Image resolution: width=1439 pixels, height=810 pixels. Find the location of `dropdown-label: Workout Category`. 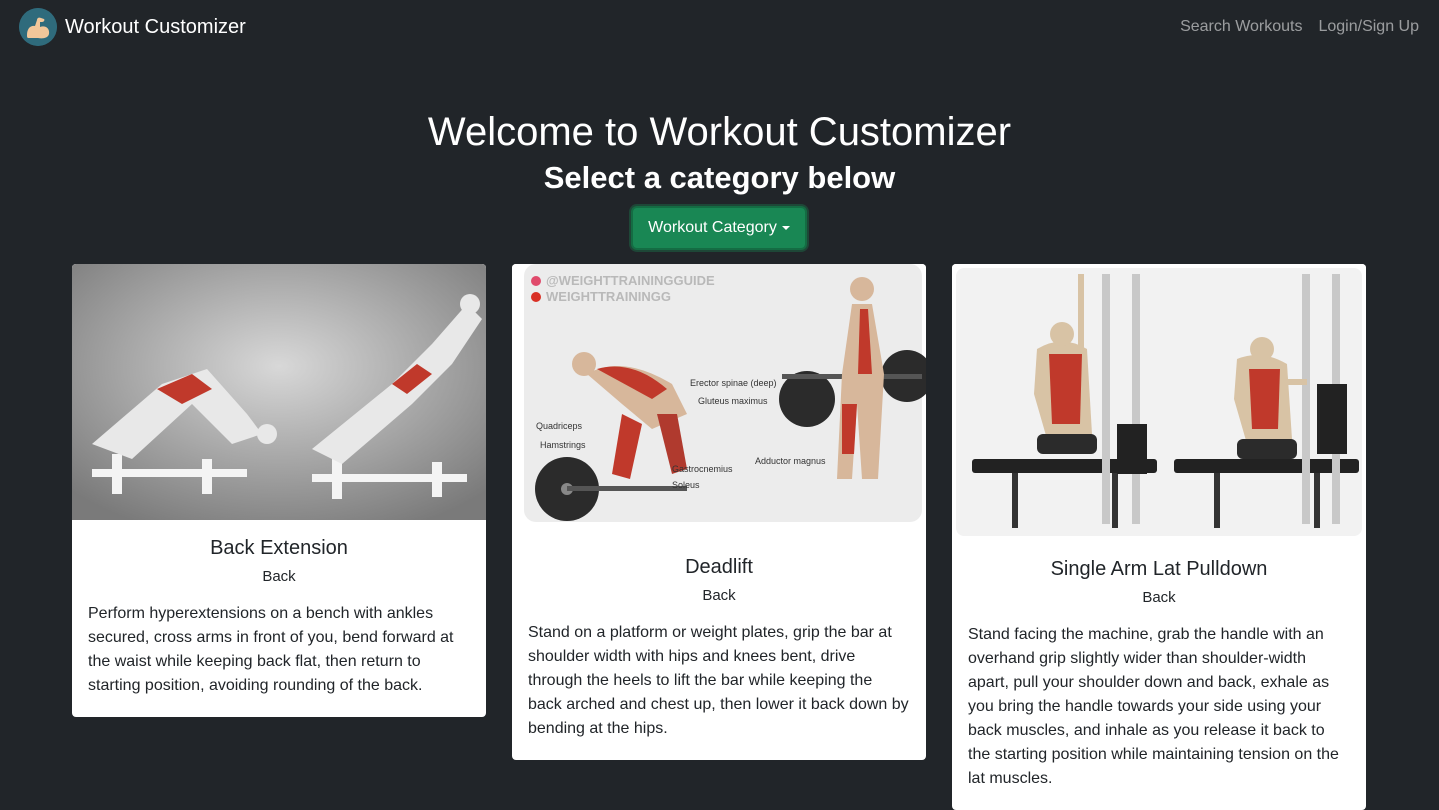

dropdown-label: Workout Category is located at coordinates (712, 227).